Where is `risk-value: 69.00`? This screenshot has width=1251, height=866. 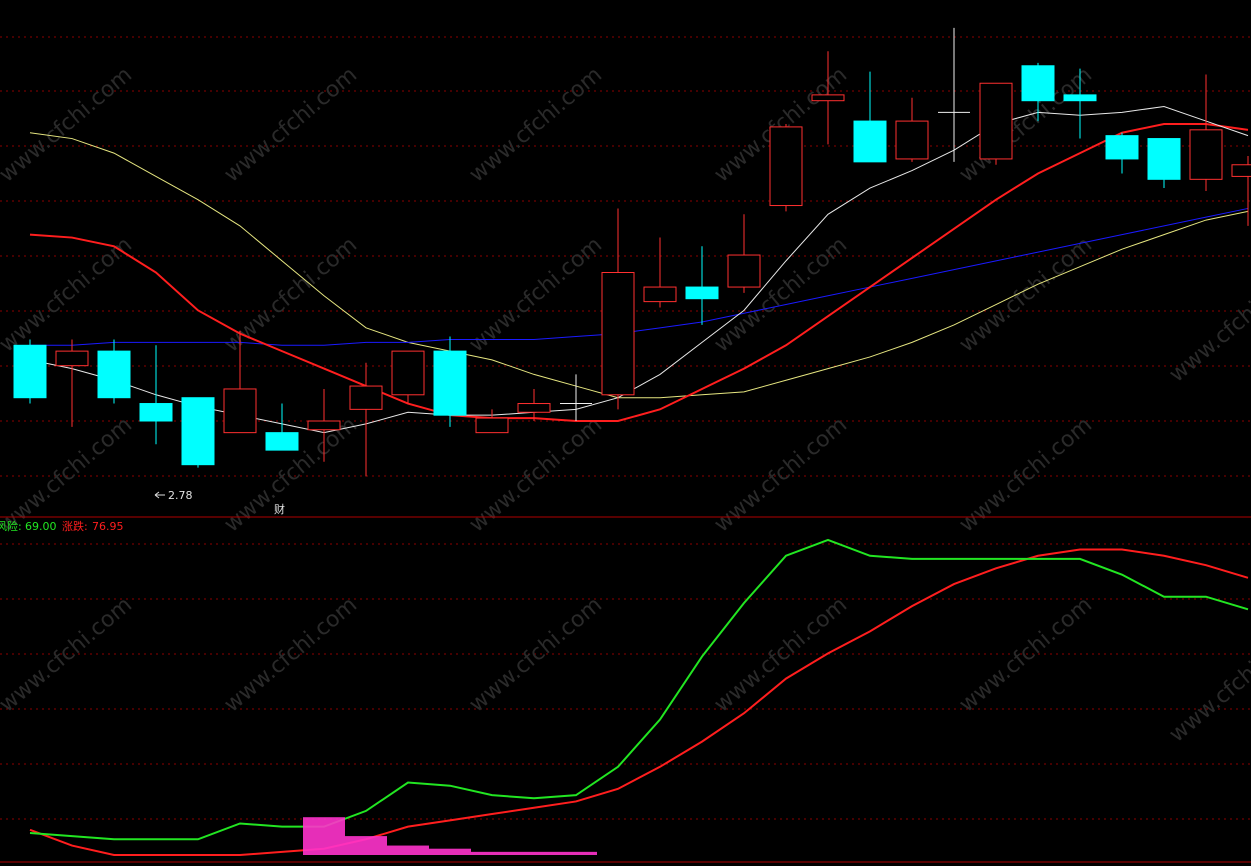
risk-value: 69.00 is located at coordinates (41, 526).